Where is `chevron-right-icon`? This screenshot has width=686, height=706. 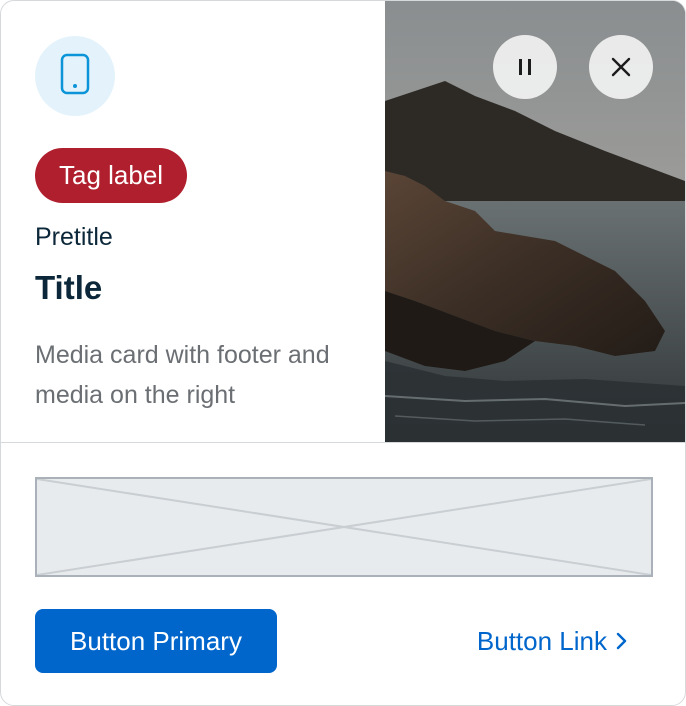 chevron-right-icon is located at coordinates (621, 641).